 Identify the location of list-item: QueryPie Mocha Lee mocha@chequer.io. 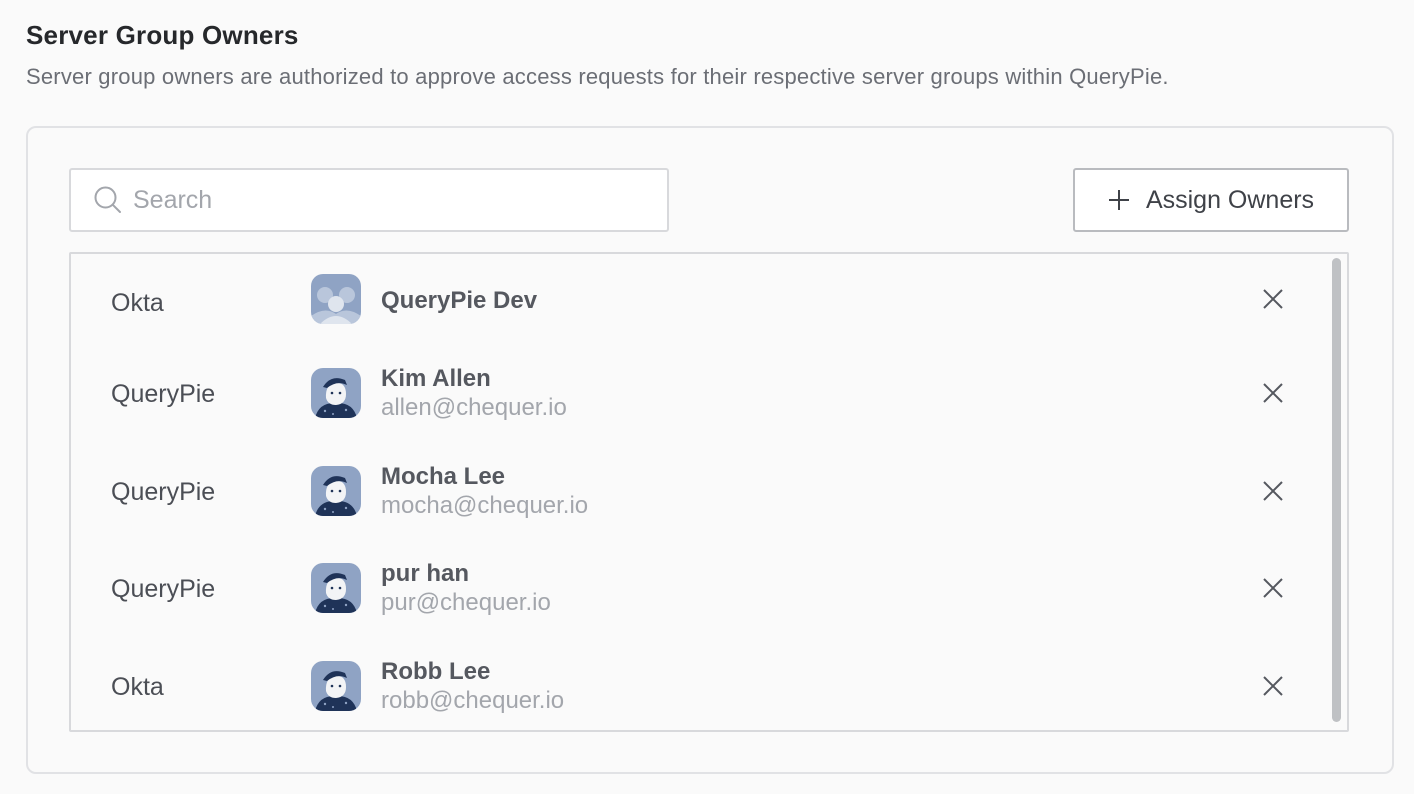
(699, 492).